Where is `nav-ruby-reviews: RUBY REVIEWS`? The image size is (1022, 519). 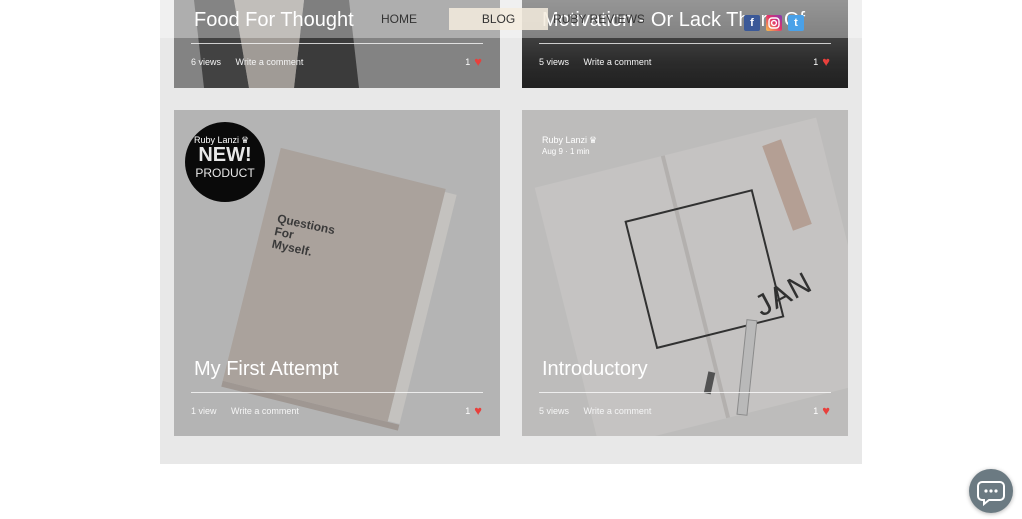
nav-ruby-reviews: RUBY REVIEWS is located at coordinates (599, 19).